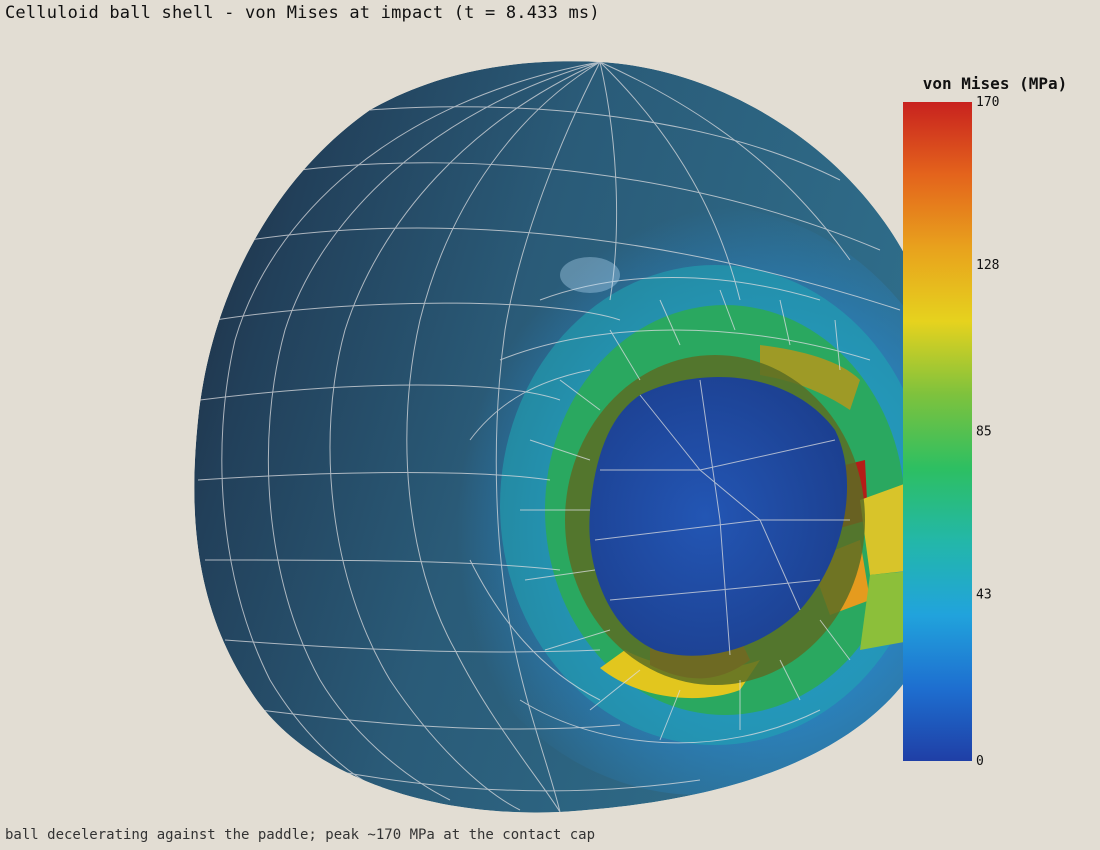 The width and height of the screenshot is (1100, 850). Describe the element at coordinates (995, 83) in the screenshot. I see `colorbar-title: von Mises (MPa)` at that location.